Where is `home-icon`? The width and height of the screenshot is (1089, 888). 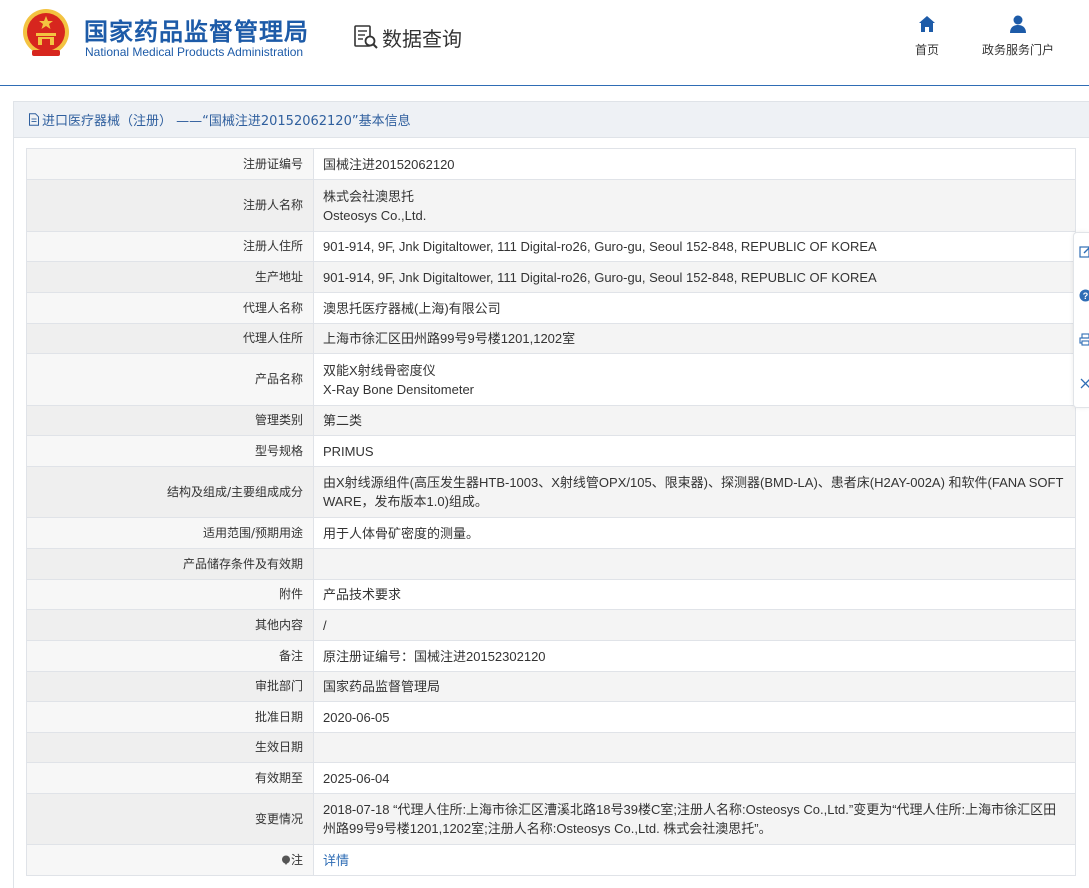
home-icon is located at coordinates (927, 24).